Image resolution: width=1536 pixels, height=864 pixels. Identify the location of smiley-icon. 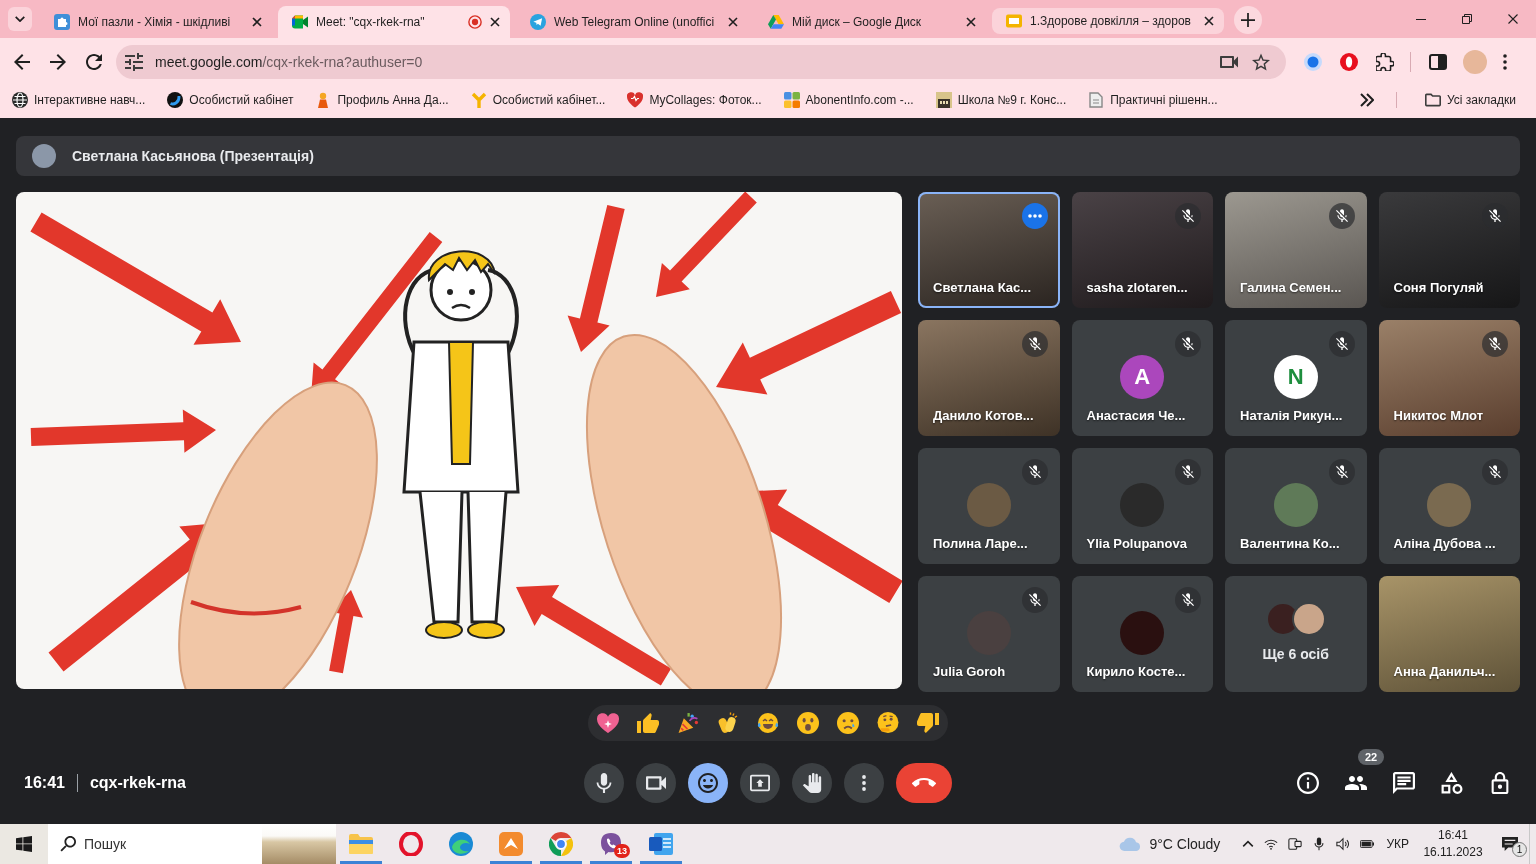
(708, 783).